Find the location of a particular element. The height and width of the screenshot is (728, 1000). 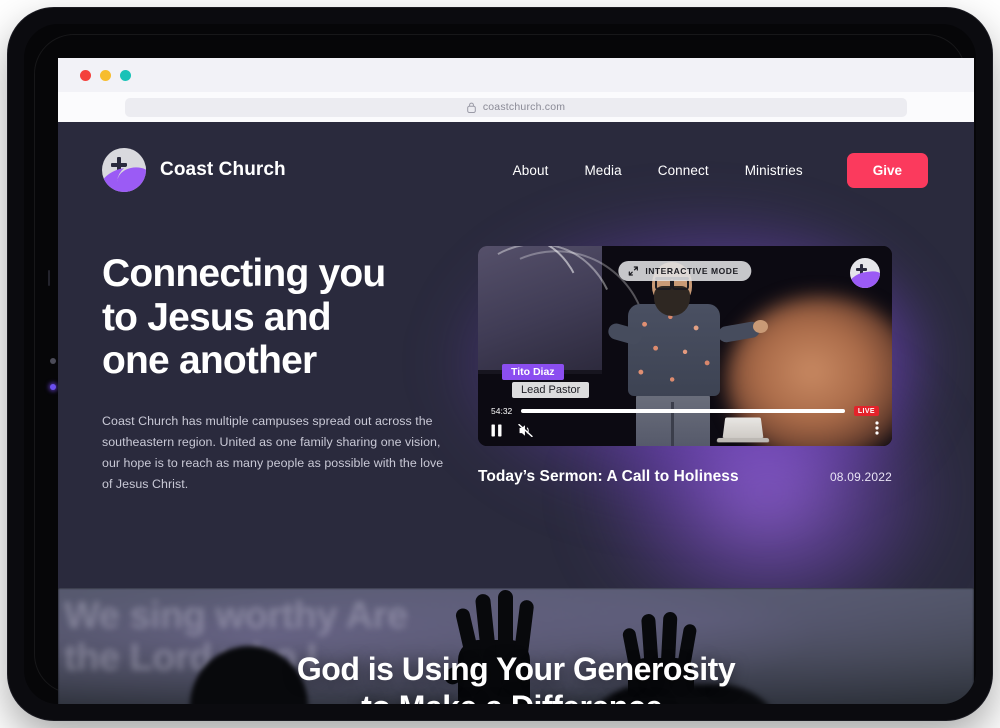

device-camera-dot is located at coordinates (53, 361).